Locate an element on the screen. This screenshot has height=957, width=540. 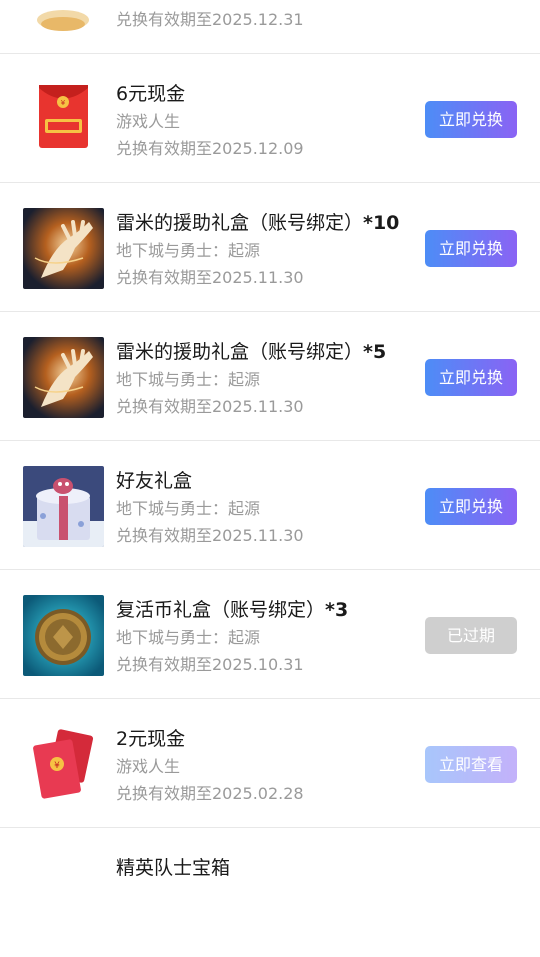
expiry-date: 兑换有效期至2025.10.31 is located at coordinates (210, 664).